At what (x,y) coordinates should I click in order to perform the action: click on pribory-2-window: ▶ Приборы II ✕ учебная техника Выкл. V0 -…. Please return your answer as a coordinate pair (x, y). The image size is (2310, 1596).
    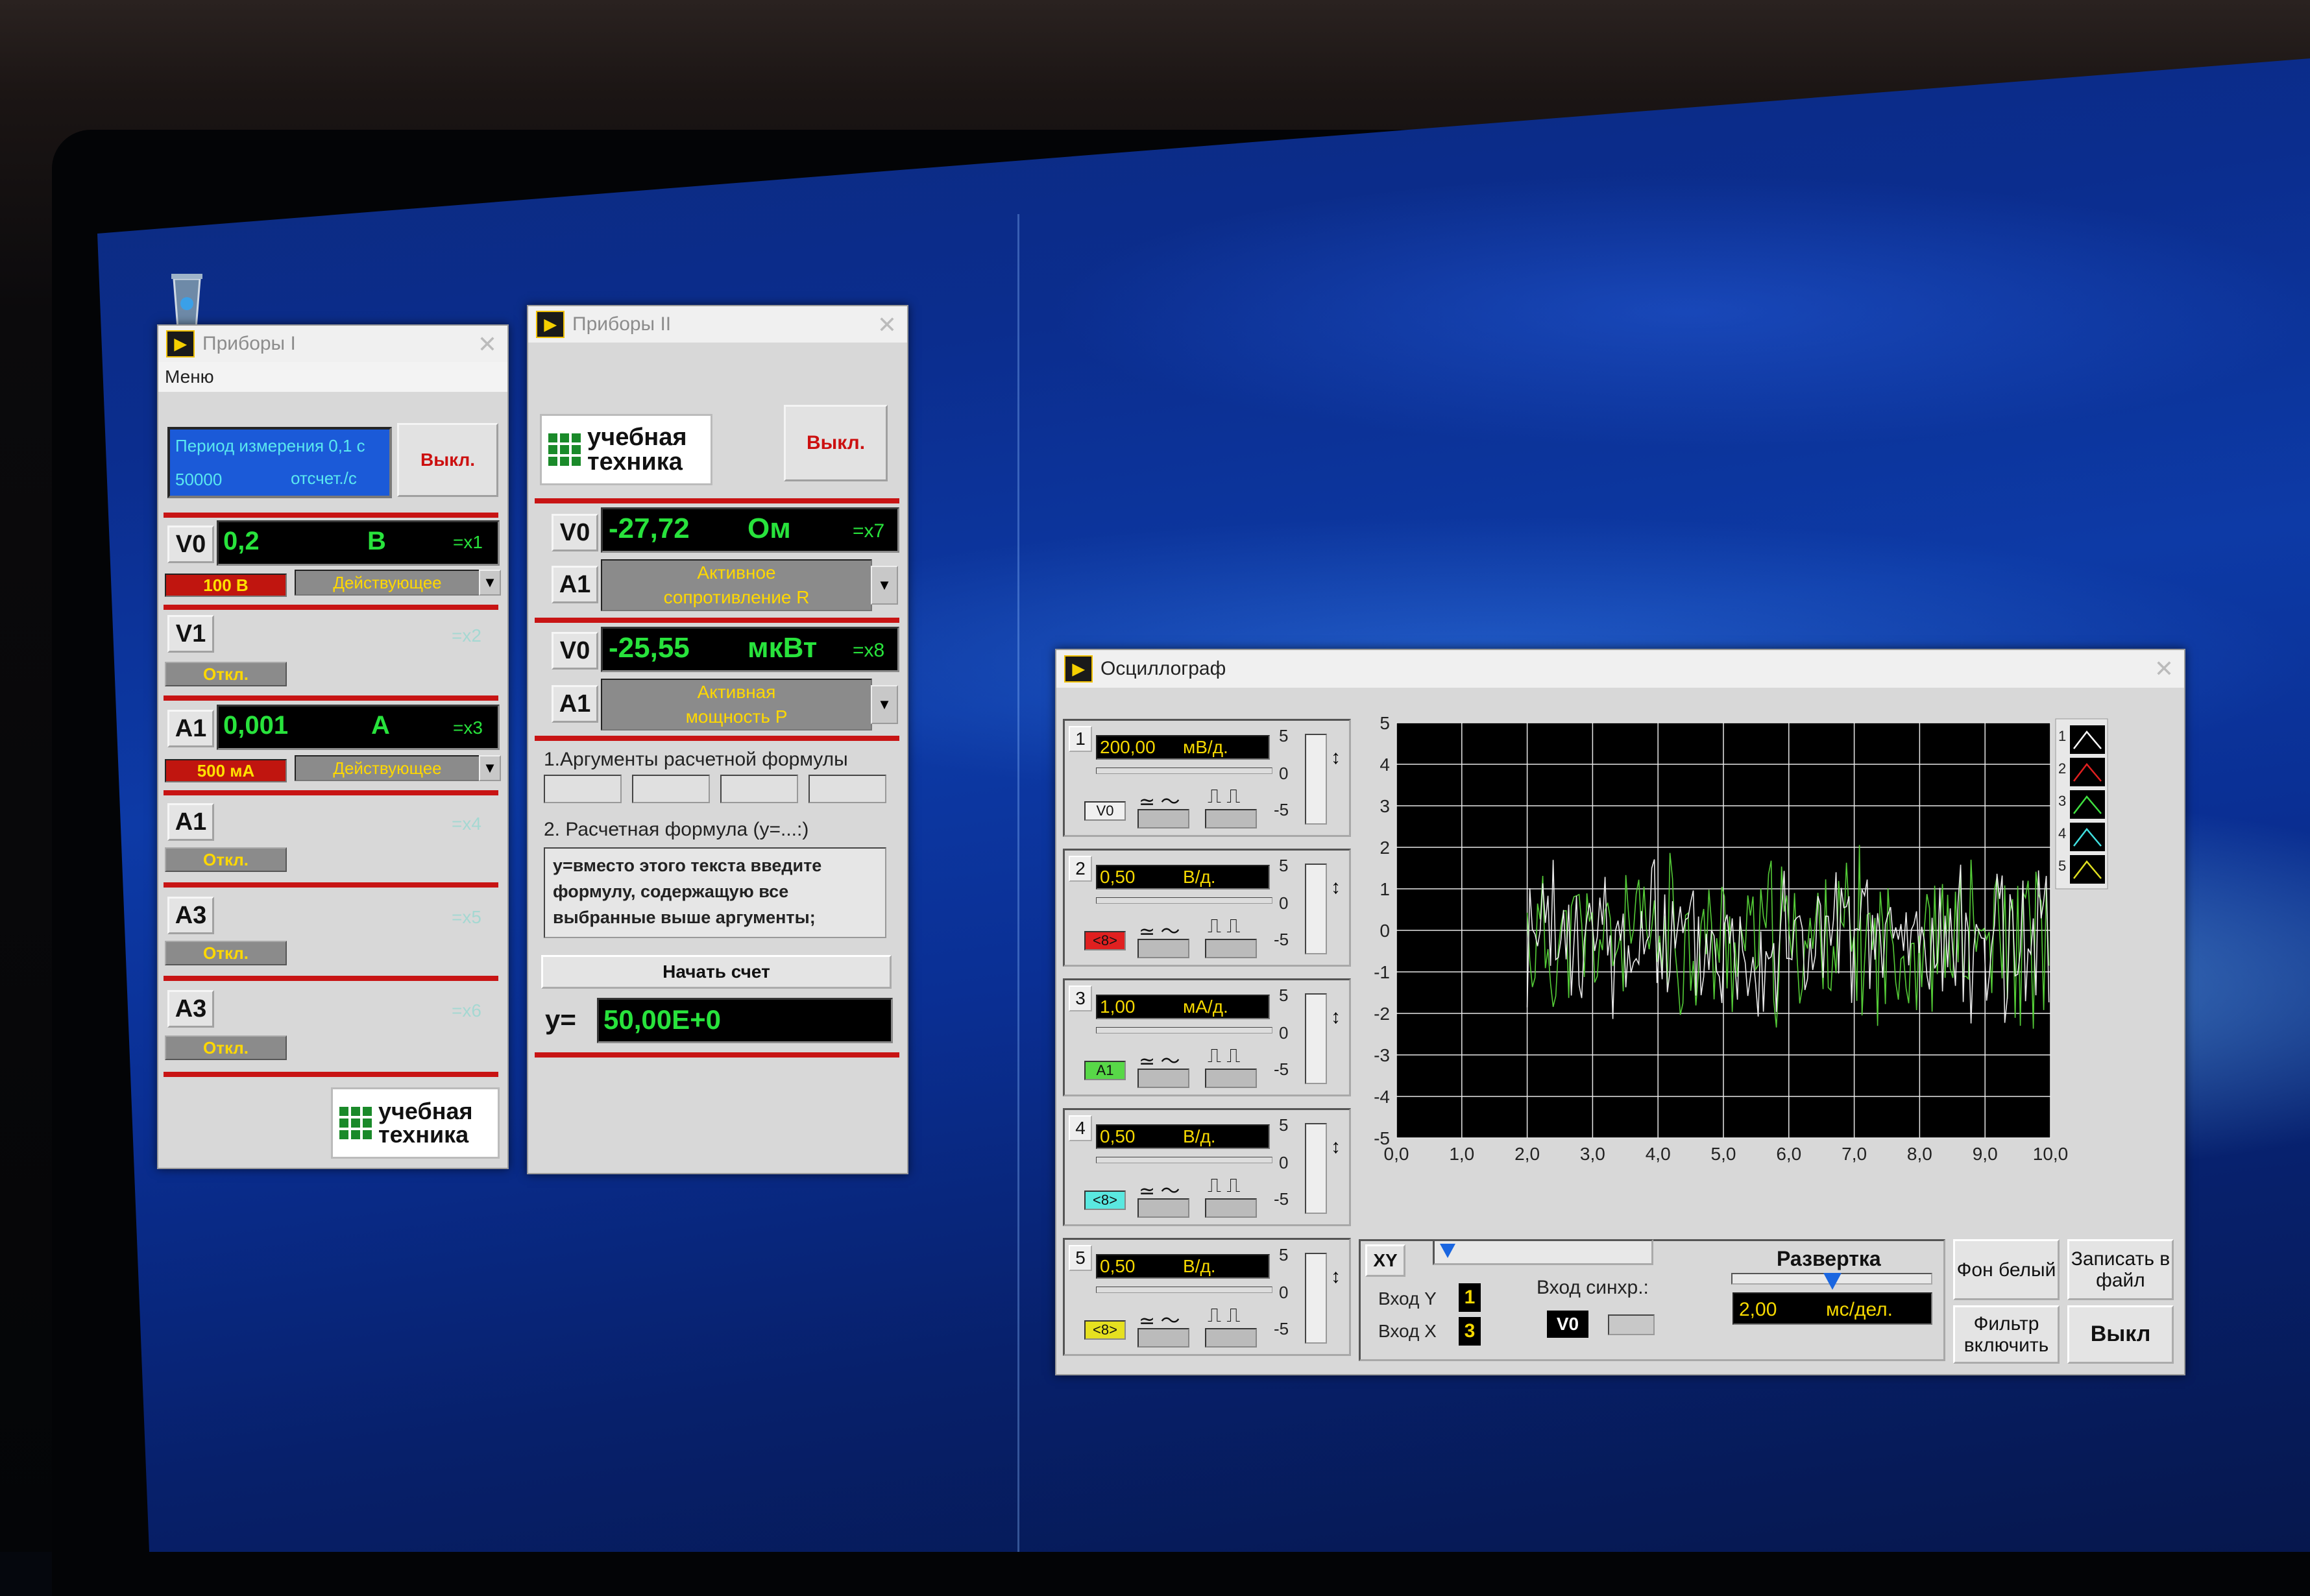
    Looking at the image, I should click on (717, 739).